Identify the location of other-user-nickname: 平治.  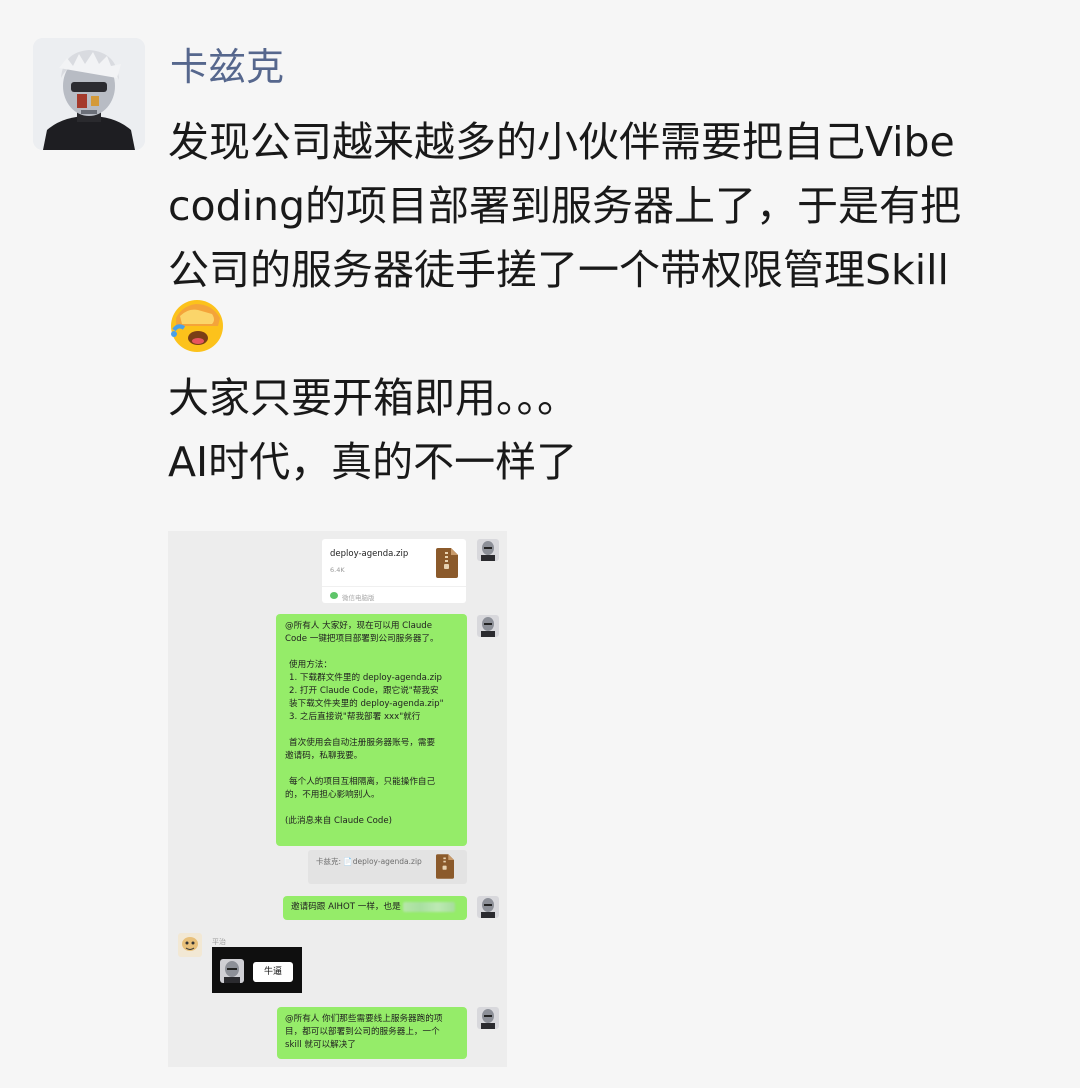
(219, 942).